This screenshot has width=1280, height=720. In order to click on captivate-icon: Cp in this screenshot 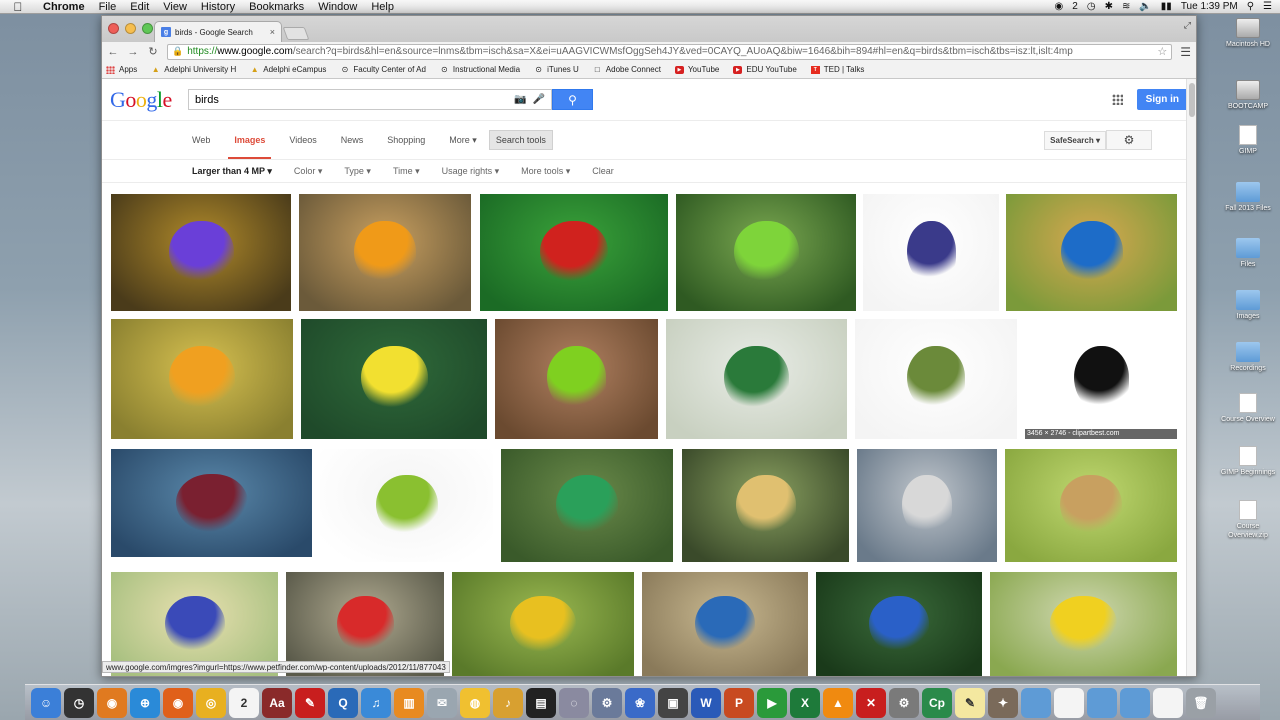, I will do `click(937, 702)`.